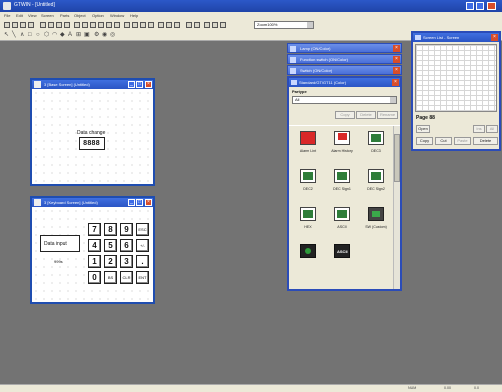 The height and width of the screenshot is (392, 502). Describe the element at coordinates (142, 245) in the screenshot. I see `key-sign: +/-` at that location.